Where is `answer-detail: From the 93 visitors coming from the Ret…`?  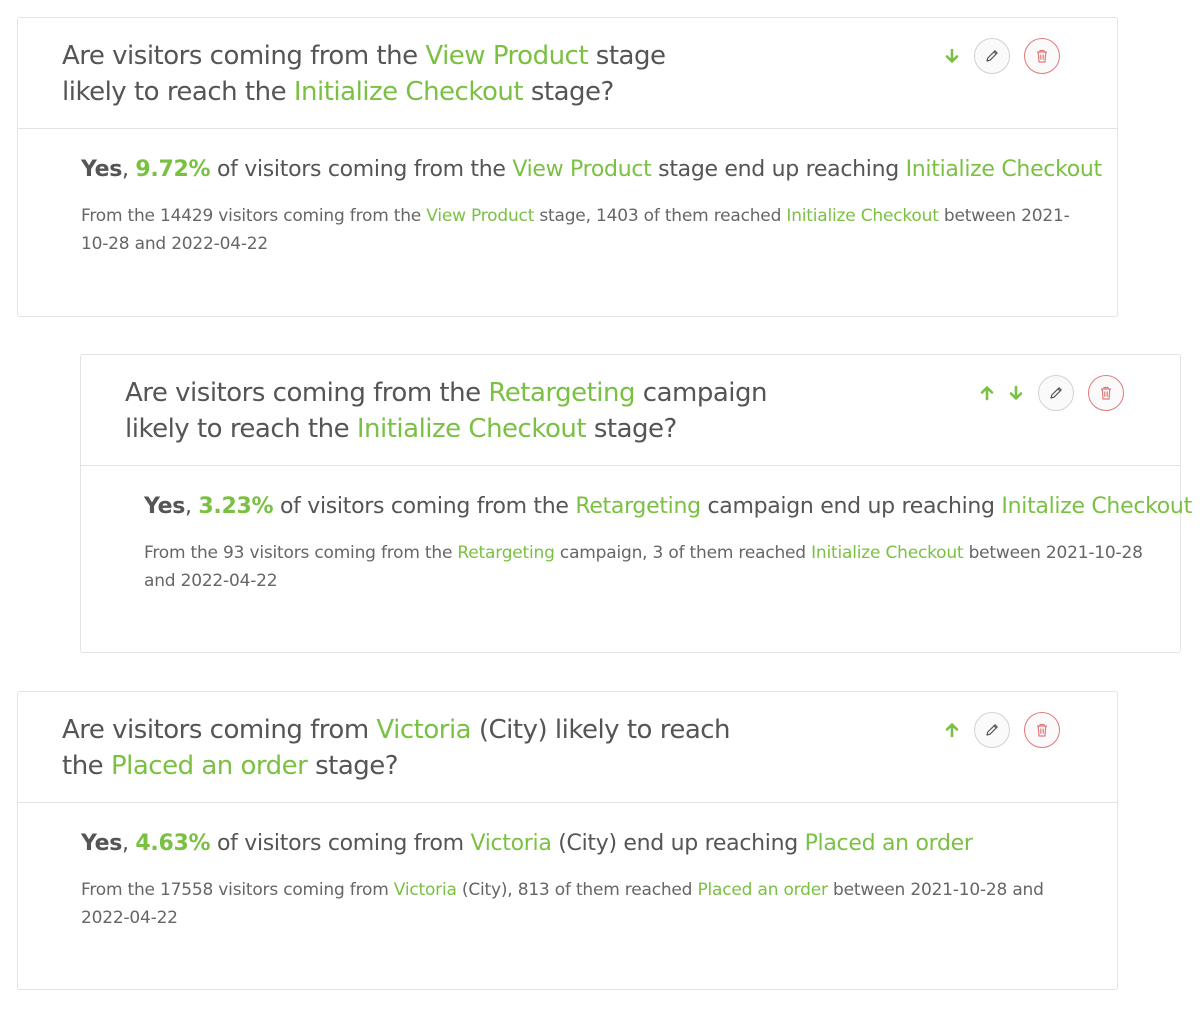
answer-detail: From the 93 visitors coming from the Ret… is located at coordinates (647, 567).